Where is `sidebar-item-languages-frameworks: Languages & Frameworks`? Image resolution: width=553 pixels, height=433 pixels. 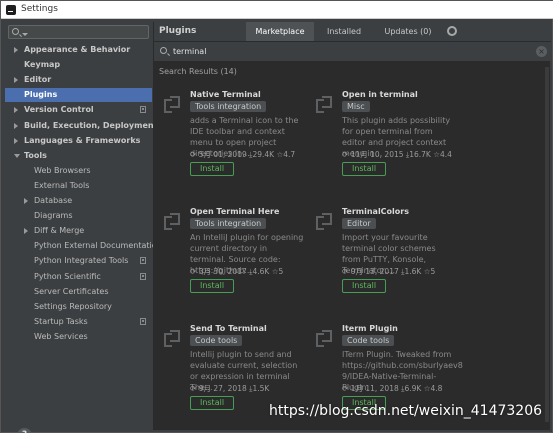
sidebar-item-languages-frameworks: Languages & Frameworks is located at coordinates (78, 141).